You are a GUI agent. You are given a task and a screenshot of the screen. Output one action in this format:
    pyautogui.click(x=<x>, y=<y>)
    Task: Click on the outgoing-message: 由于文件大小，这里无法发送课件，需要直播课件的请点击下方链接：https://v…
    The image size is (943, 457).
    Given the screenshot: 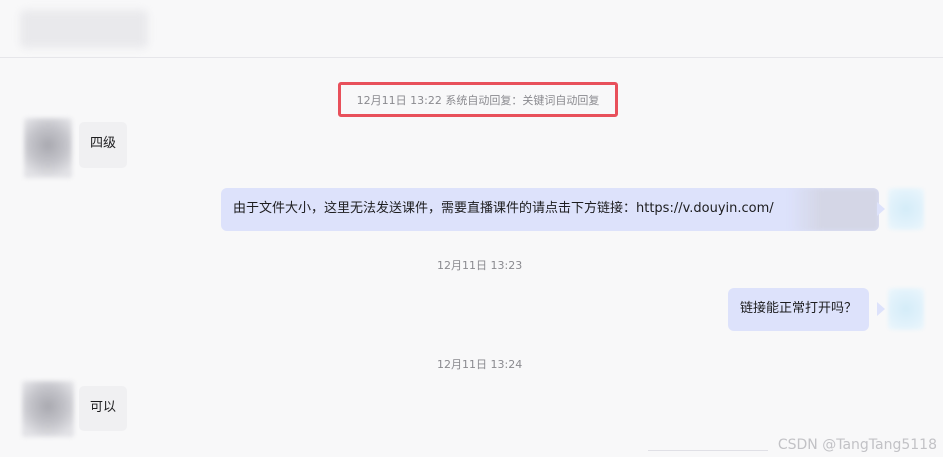 What is the action you would take?
    pyautogui.click(x=550, y=209)
    